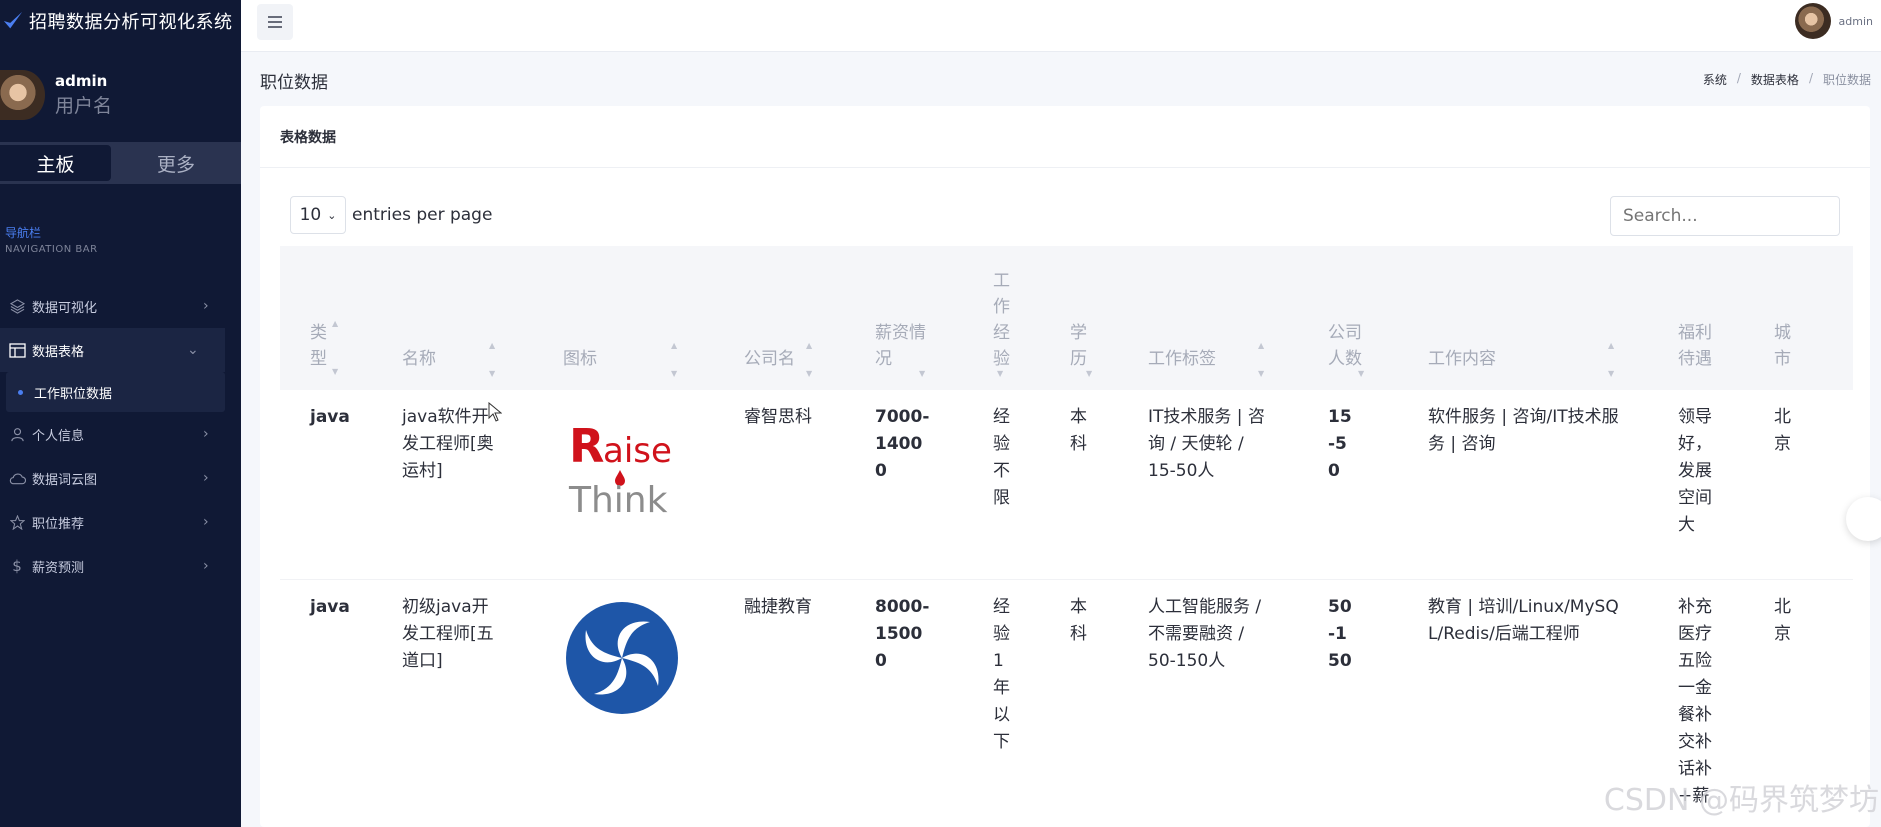 Image resolution: width=1881 pixels, height=827 pixels. What do you see at coordinates (23, 233) in the screenshot?
I see `nav-heading-cn: 导航栏` at bounding box center [23, 233].